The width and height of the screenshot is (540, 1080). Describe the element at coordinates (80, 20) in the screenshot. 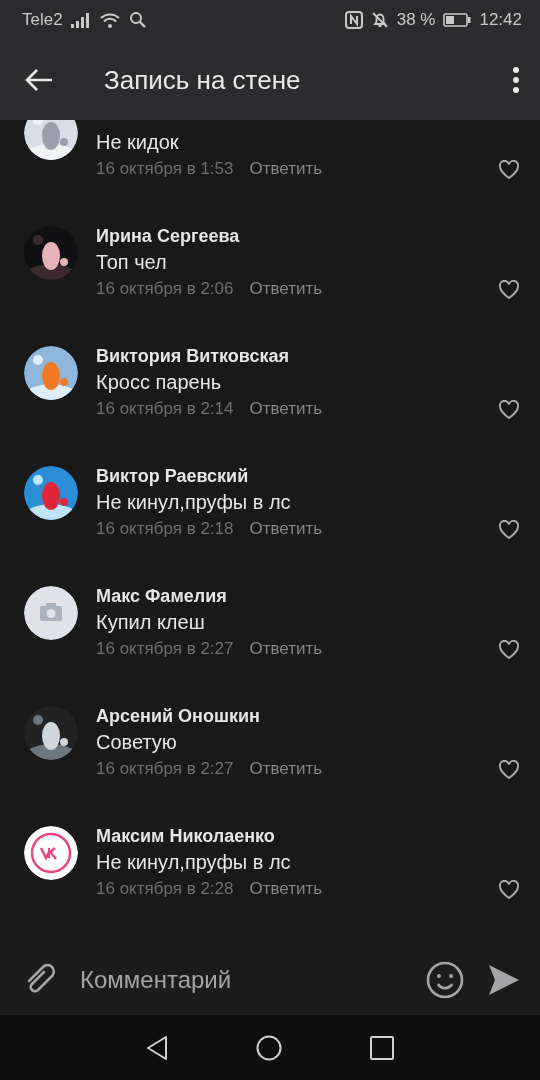

I see `signal-icon` at that location.